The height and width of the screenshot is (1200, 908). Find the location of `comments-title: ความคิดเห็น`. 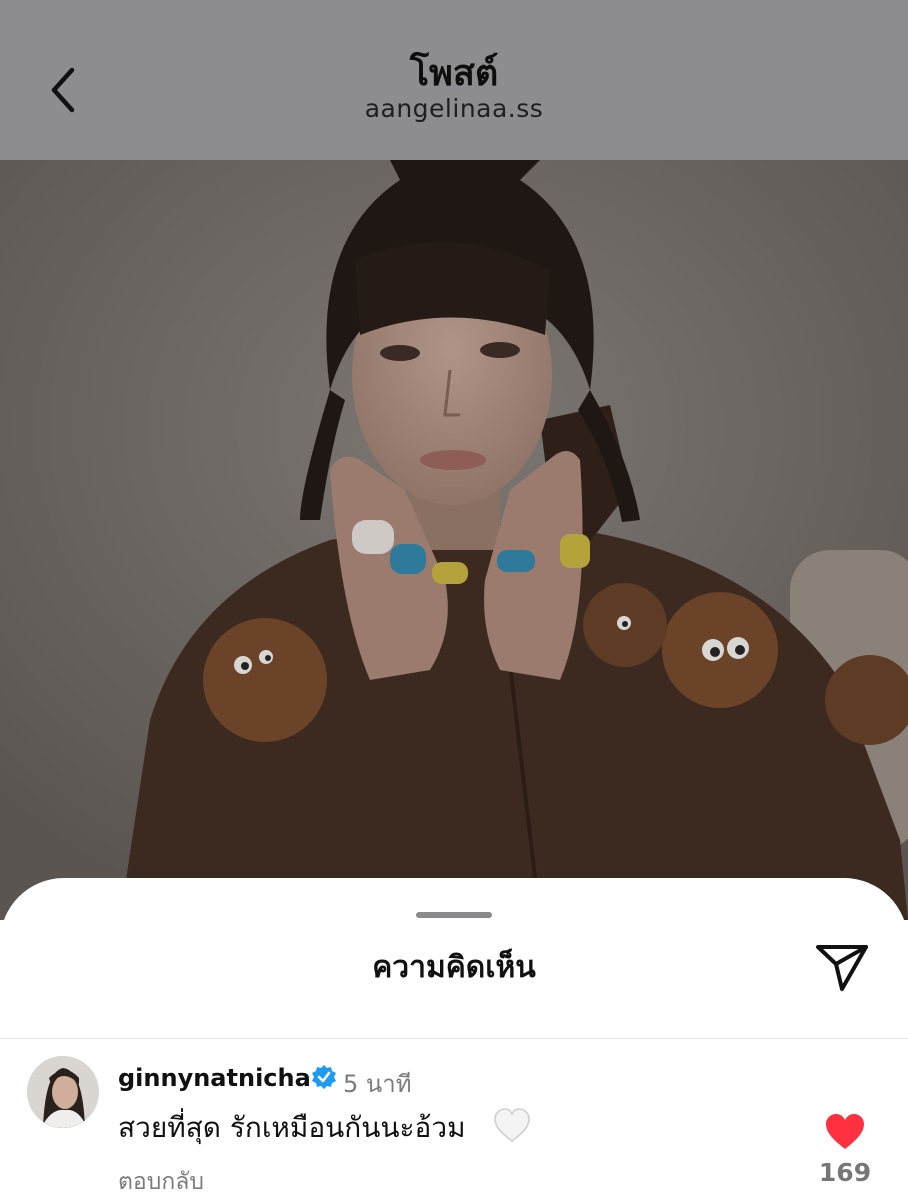

comments-title: ความคิดเห็น is located at coordinates (454, 967).